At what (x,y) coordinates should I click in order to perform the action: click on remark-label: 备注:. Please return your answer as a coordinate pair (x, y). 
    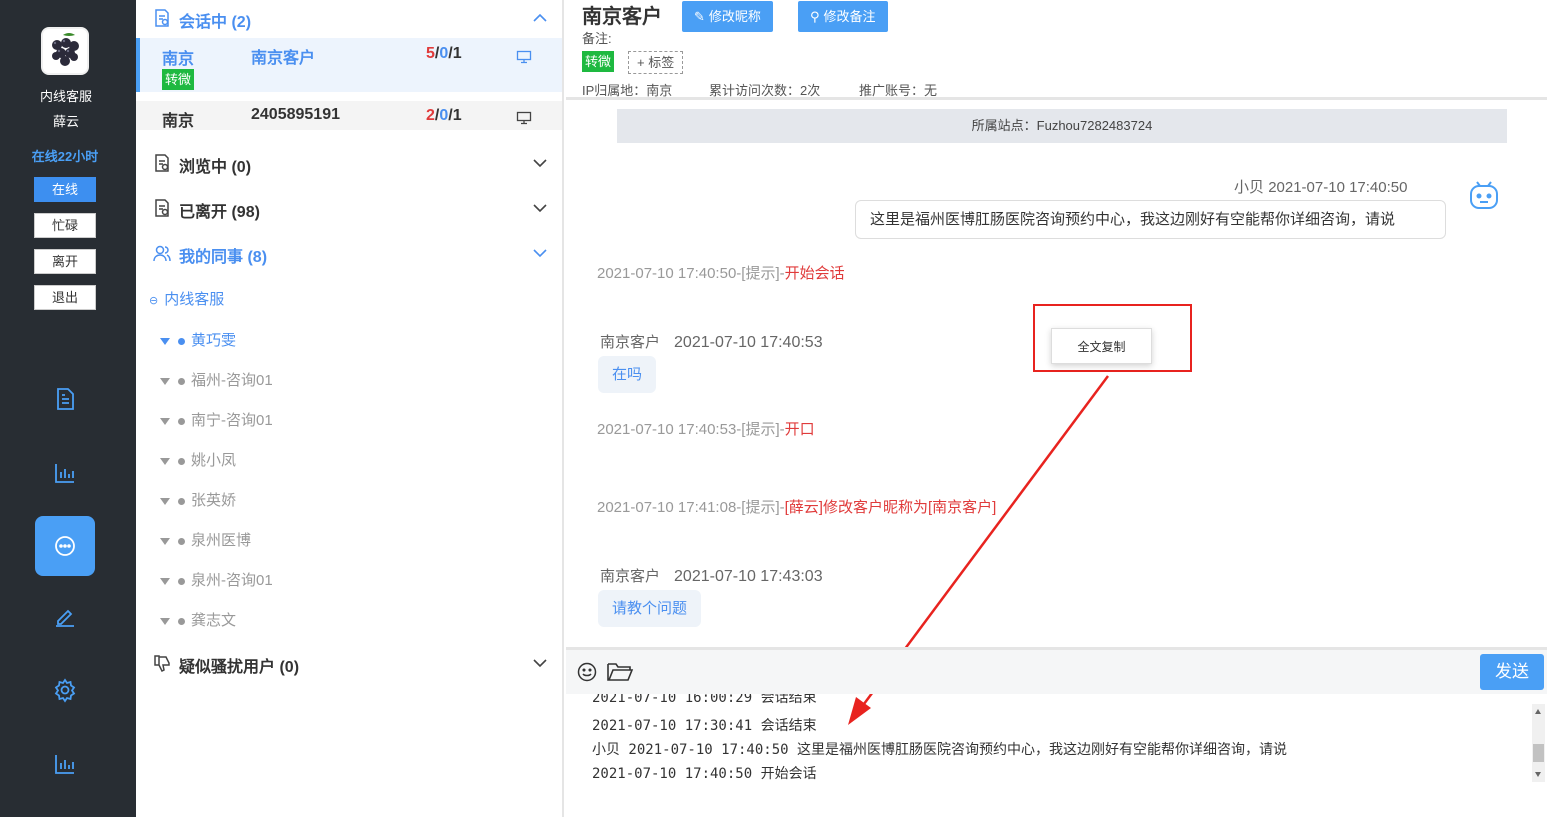
    Looking at the image, I should click on (597, 38).